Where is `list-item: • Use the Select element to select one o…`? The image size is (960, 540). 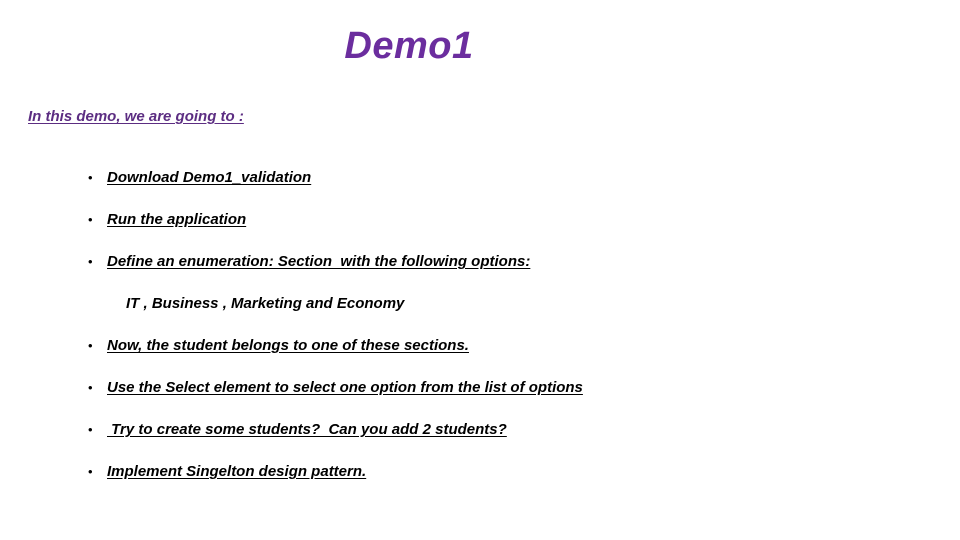 list-item: • Use the Select element to select one o… is located at coordinates (518, 399).